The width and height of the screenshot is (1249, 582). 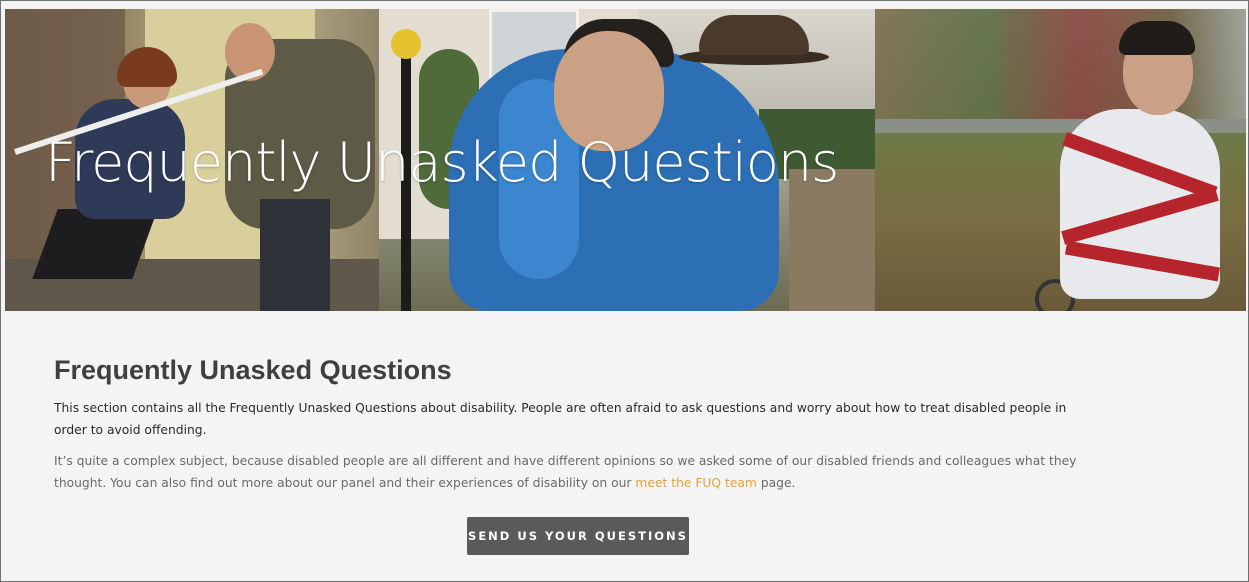 I want to click on meet-team-link: meet the FUQ team, so click(x=696, y=483).